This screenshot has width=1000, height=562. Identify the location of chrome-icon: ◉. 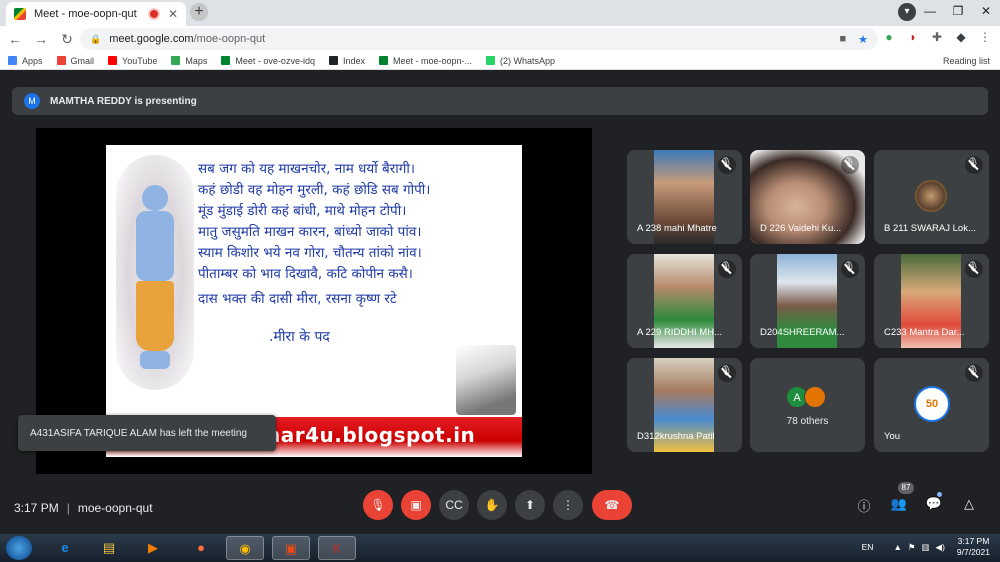
(245, 548).